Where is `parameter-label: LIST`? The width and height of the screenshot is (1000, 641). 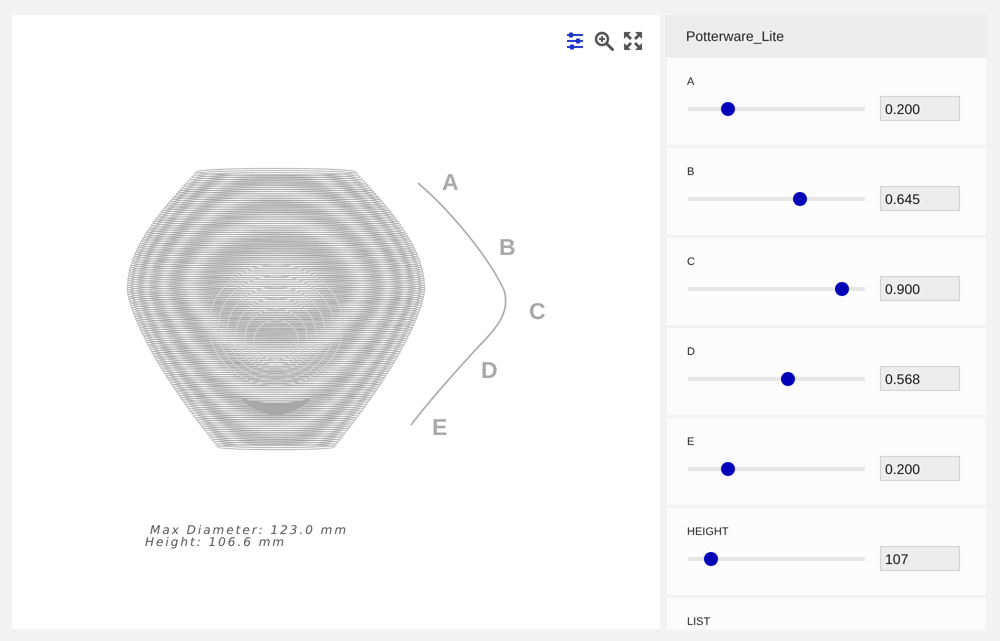
parameter-label: LIST is located at coordinates (699, 622).